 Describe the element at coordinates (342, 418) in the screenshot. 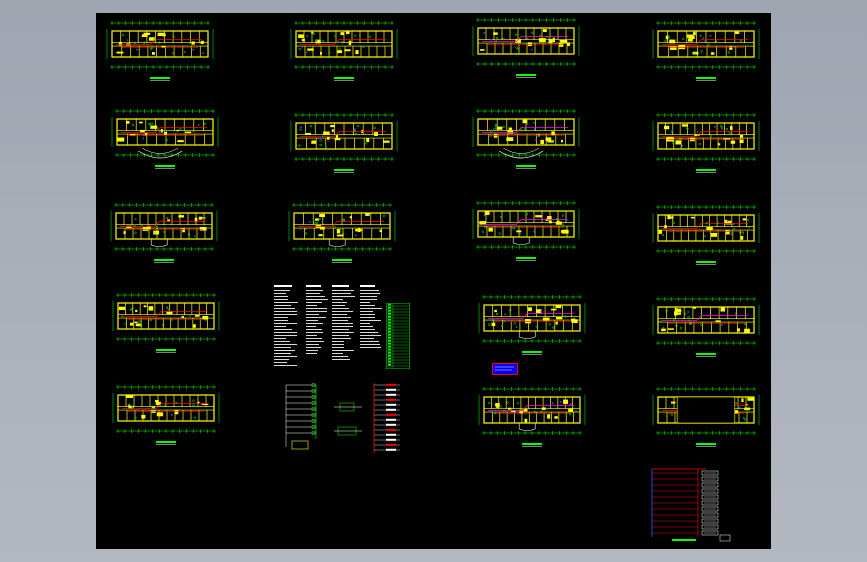

I see `system-riser-diagram` at that location.